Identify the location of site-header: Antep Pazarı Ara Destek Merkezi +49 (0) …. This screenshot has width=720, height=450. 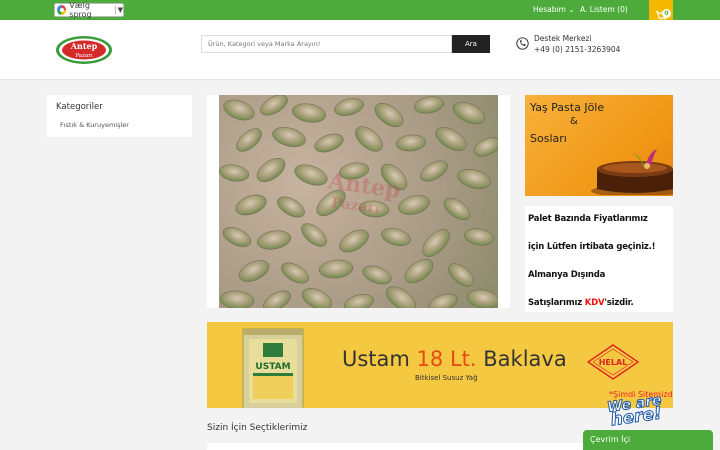
(360, 50).